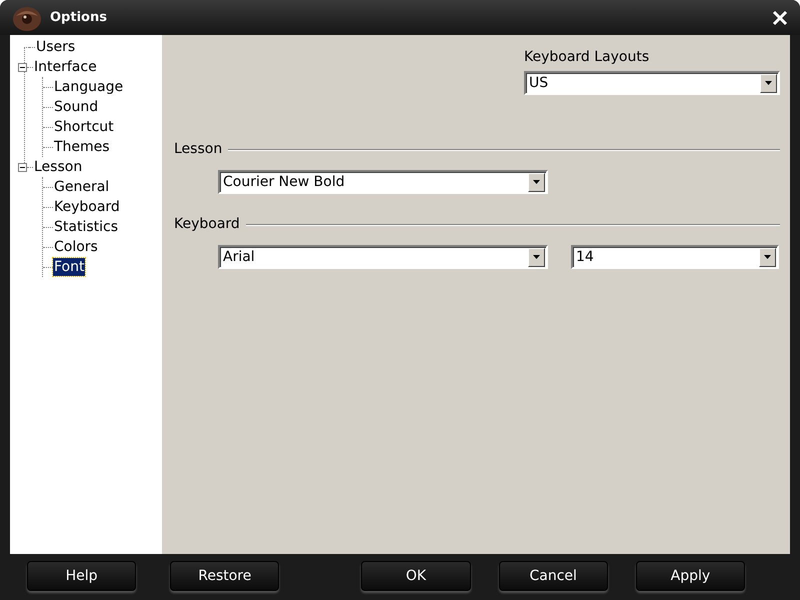 This screenshot has height=600, width=800. I want to click on tree-item: Statistics, so click(86, 227).